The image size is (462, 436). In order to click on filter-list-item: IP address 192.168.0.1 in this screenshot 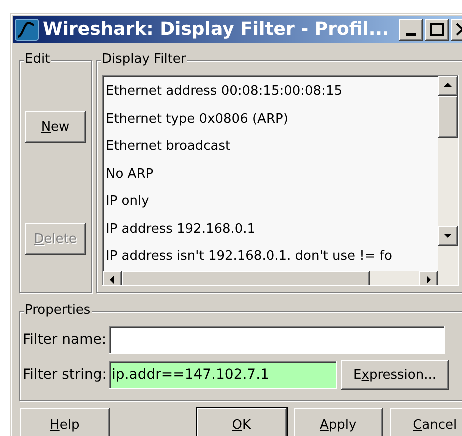, I will do `click(272, 230)`.